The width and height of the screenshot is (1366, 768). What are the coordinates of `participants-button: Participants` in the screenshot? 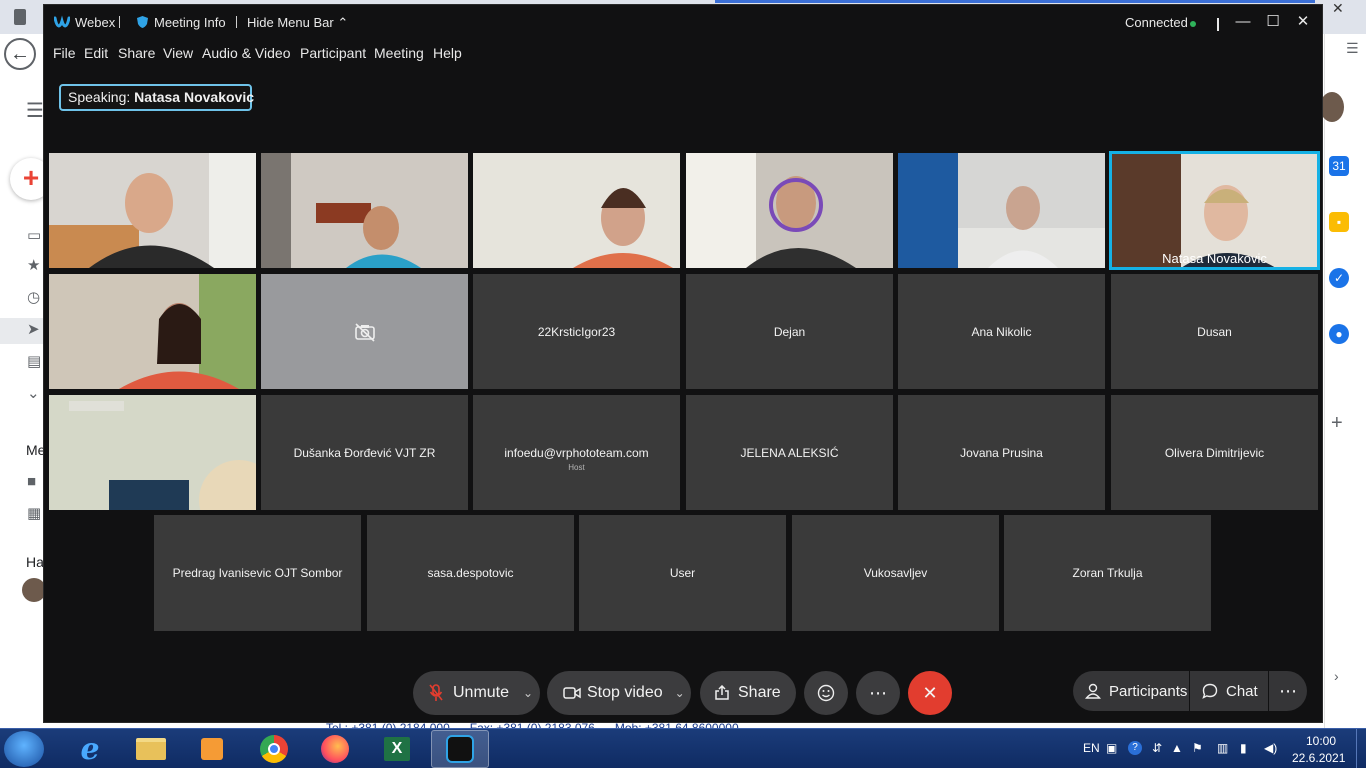 It's located at (1131, 691).